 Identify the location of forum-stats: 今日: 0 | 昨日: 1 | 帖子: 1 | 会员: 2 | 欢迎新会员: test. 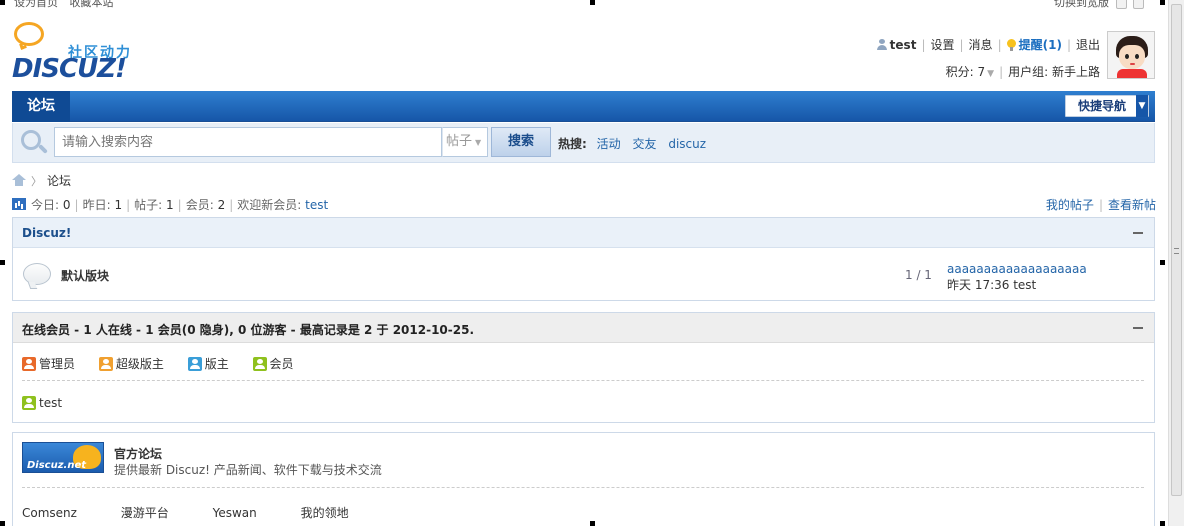
(170, 204).